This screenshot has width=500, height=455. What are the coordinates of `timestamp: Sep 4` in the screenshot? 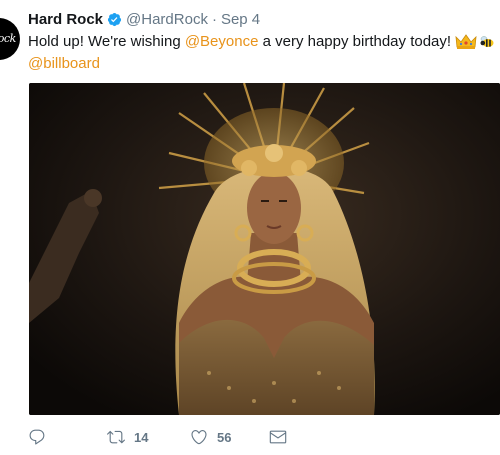 It's located at (240, 19).